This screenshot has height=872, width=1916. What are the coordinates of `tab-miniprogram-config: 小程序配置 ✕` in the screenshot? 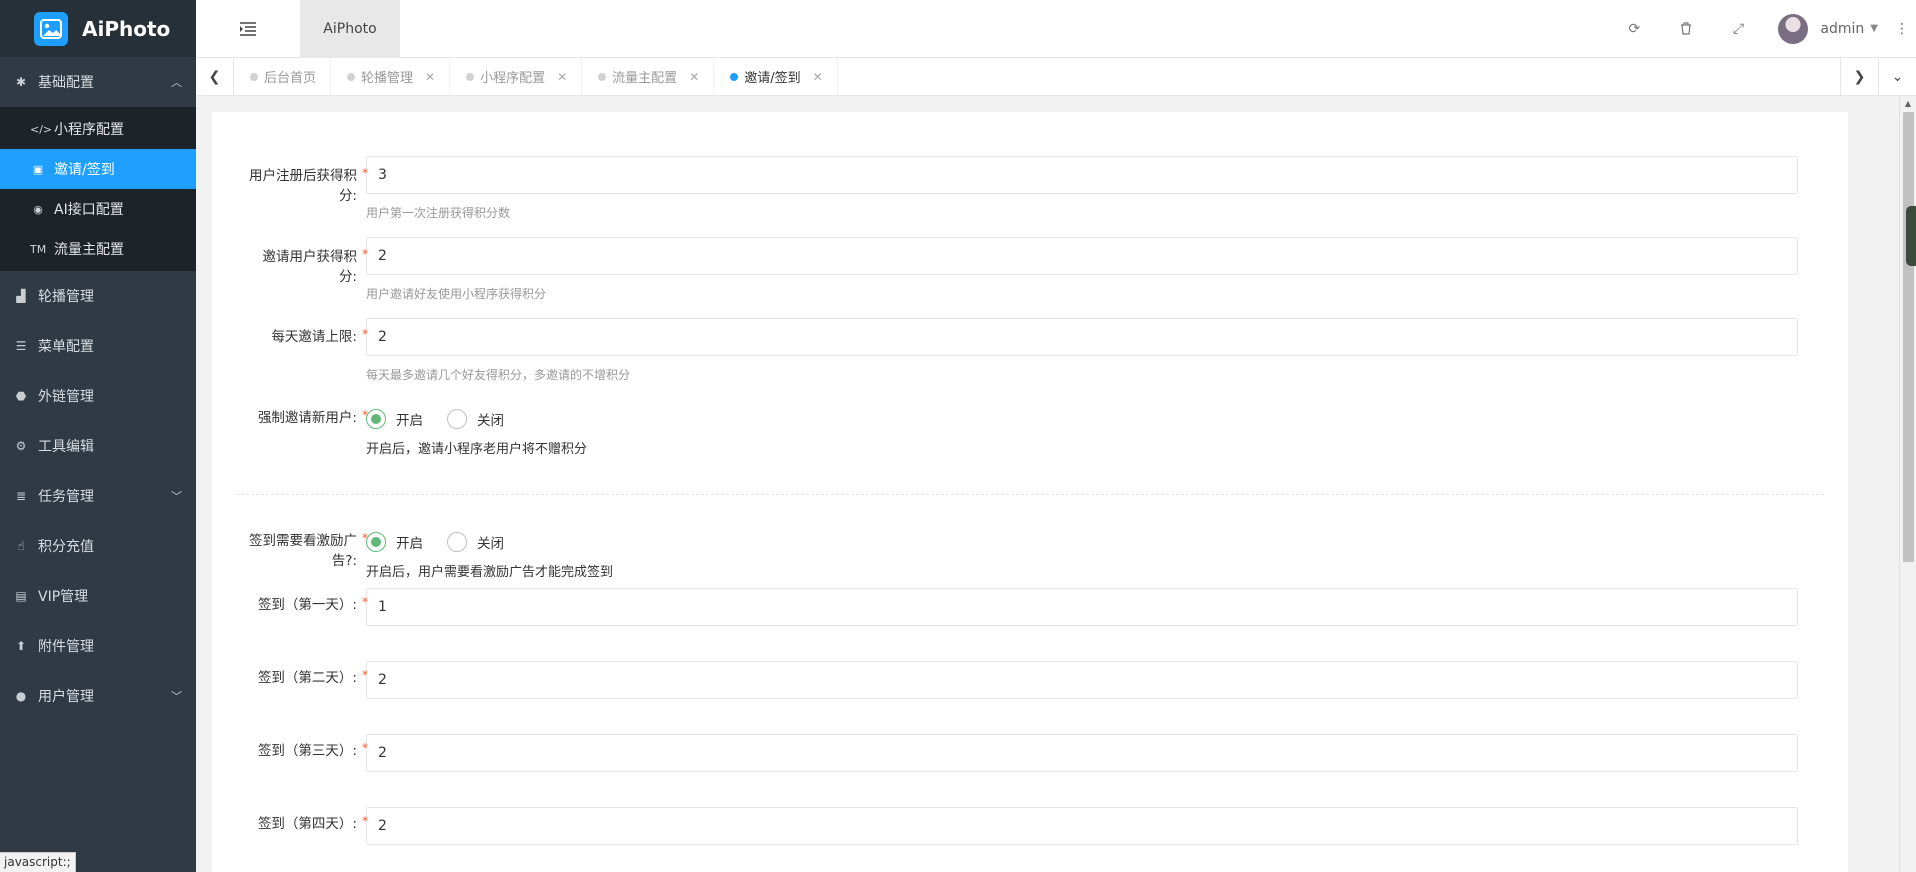 It's located at (516, 76).